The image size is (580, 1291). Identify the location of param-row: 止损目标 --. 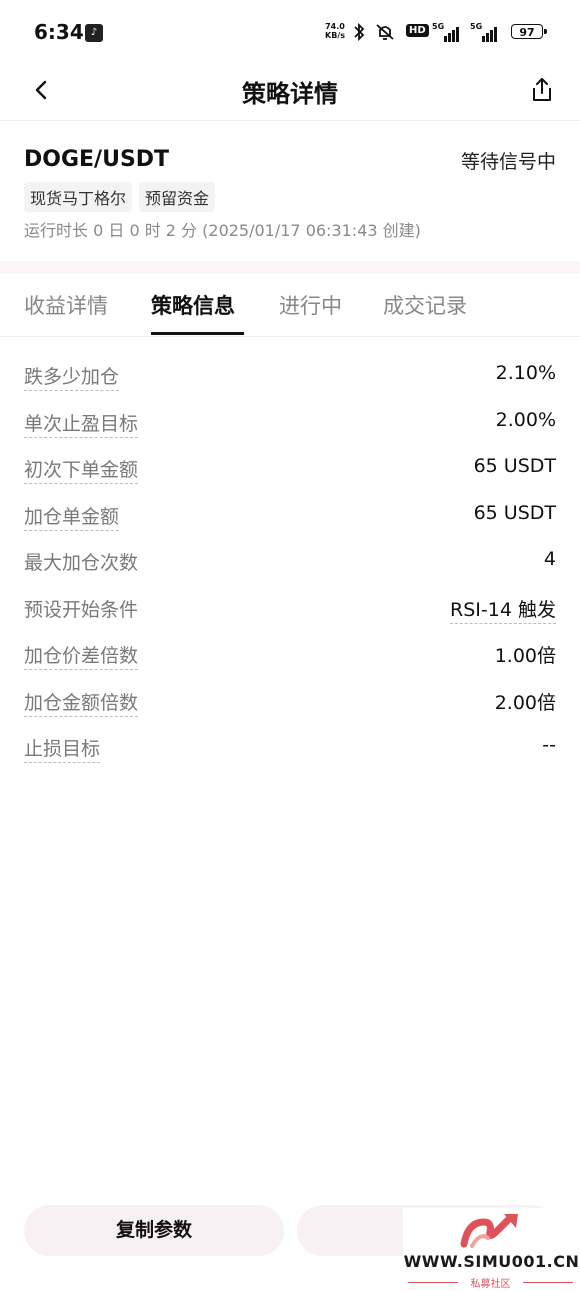
(290, 747).